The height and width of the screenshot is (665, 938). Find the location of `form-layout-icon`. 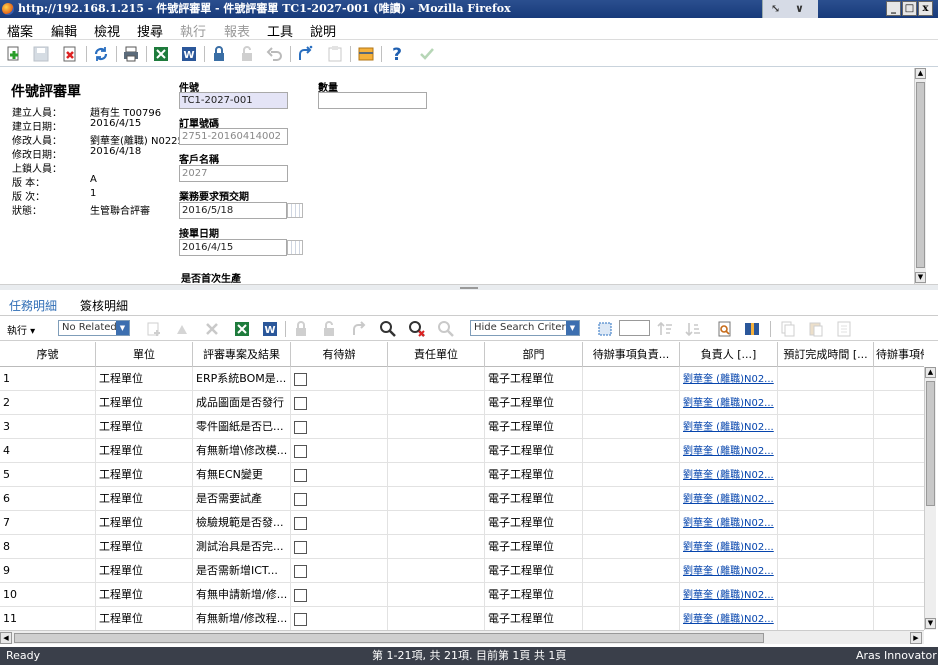

form-layout-icon is located at coordinates (366, 54).